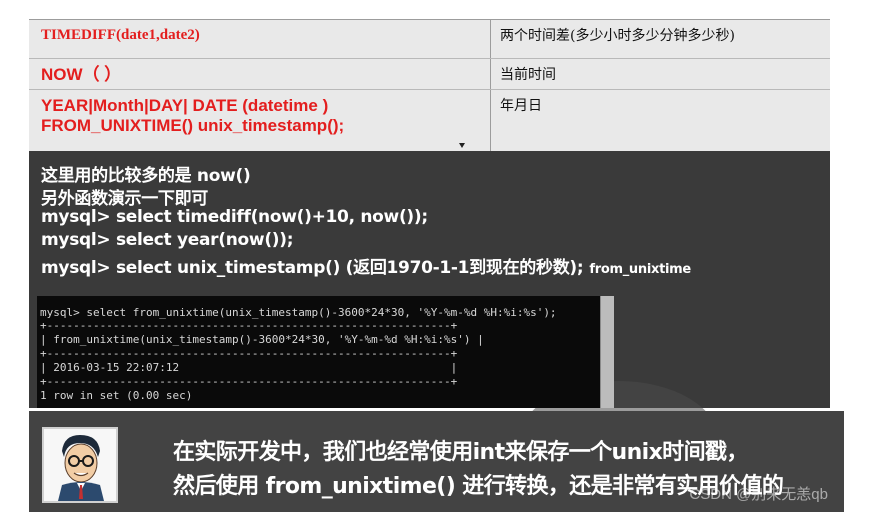  I want to click on avatar-icon, so click(80, 465).